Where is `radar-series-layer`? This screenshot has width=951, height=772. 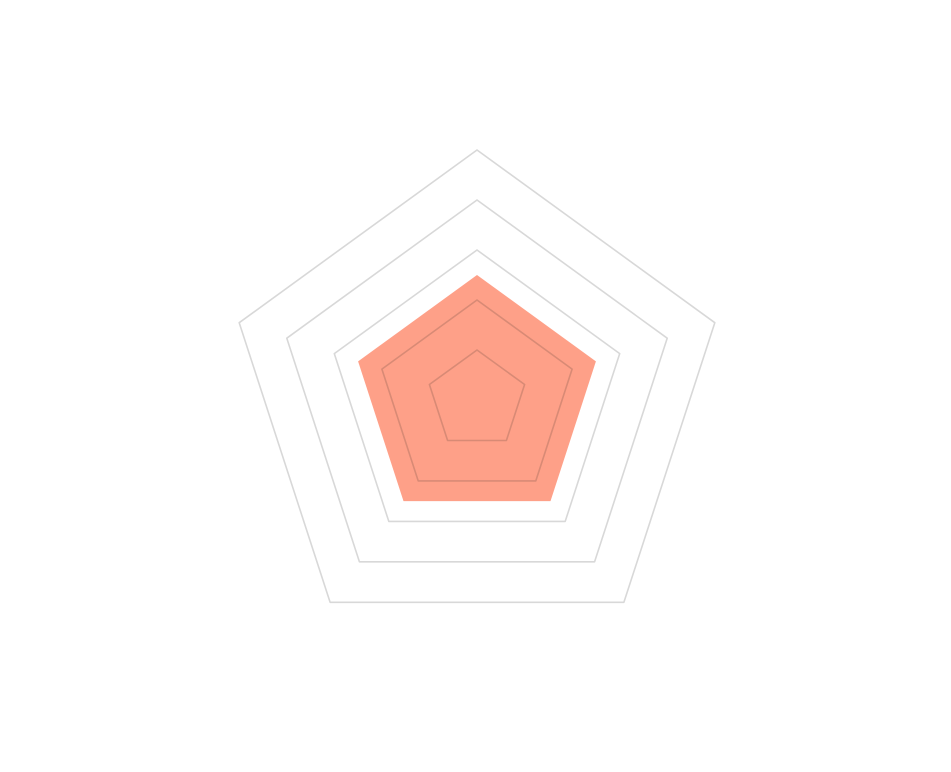 radar-series-layer is located at coordinates (477, 388).